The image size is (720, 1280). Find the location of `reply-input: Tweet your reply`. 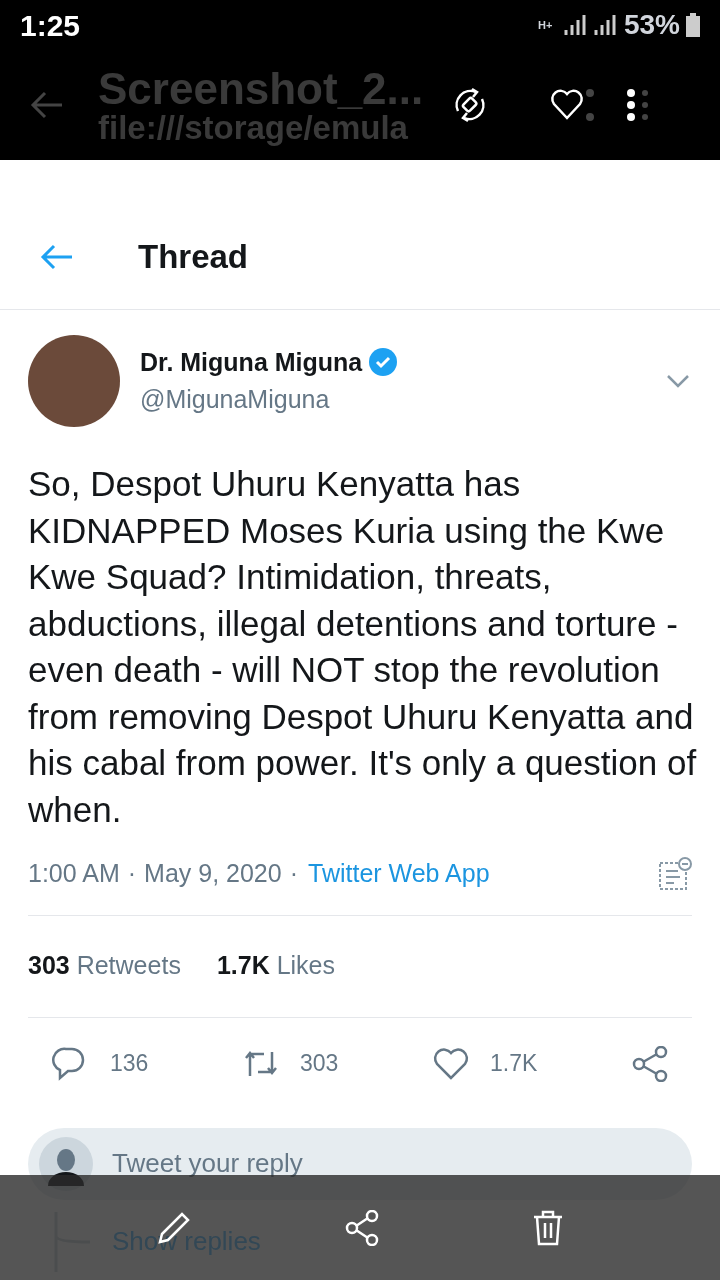

reply-input: Tweet your reply is located at coordinates (397, 1163).